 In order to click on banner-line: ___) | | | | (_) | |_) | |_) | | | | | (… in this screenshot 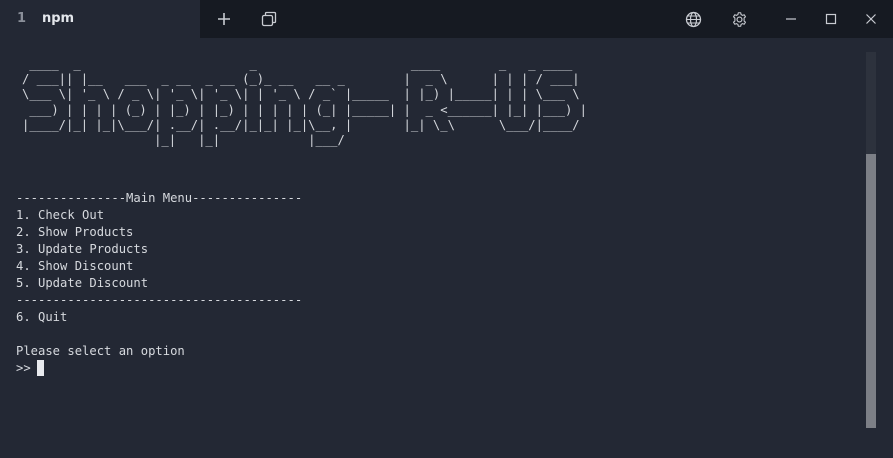, I will do `click(304, 109)`.